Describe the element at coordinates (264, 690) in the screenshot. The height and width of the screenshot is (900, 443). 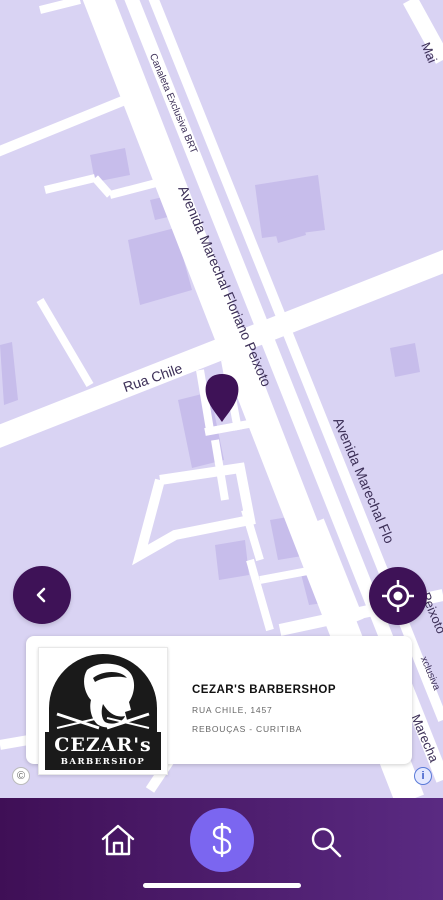
I see `business-name: CEZAR'S BARBERSHOP` at that location.